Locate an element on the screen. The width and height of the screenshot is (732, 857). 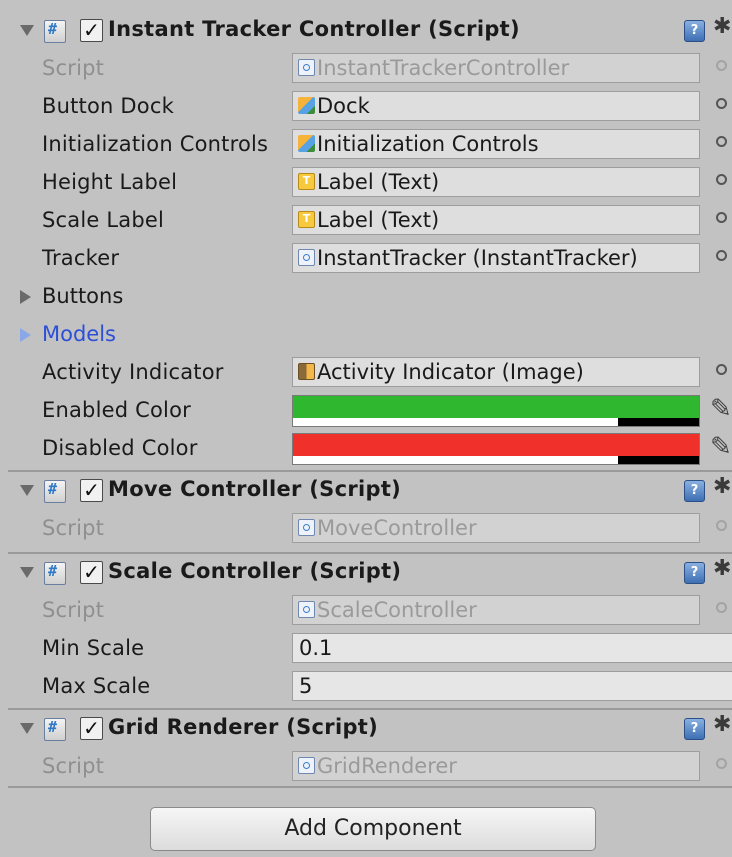
tracker-field: InstantTracker (InstantTracker) is located at coordinates (496, 258).